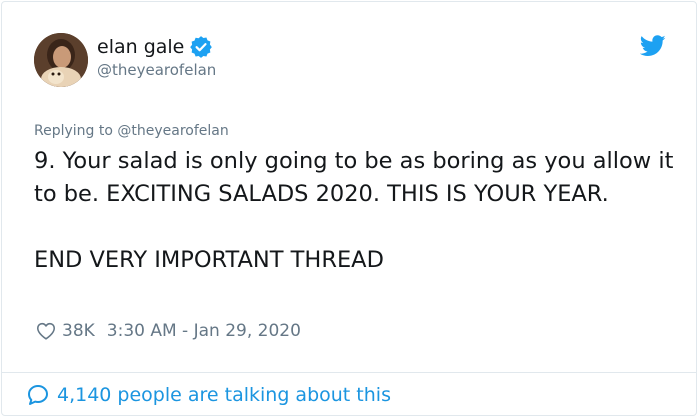 The width and height of the screenshot is (700, 419). What do you see at coordinates (131, 131) in the screenshot?
I see `replying-to-label: Replying to @theyearofelan` at bounding box center [131, 131].